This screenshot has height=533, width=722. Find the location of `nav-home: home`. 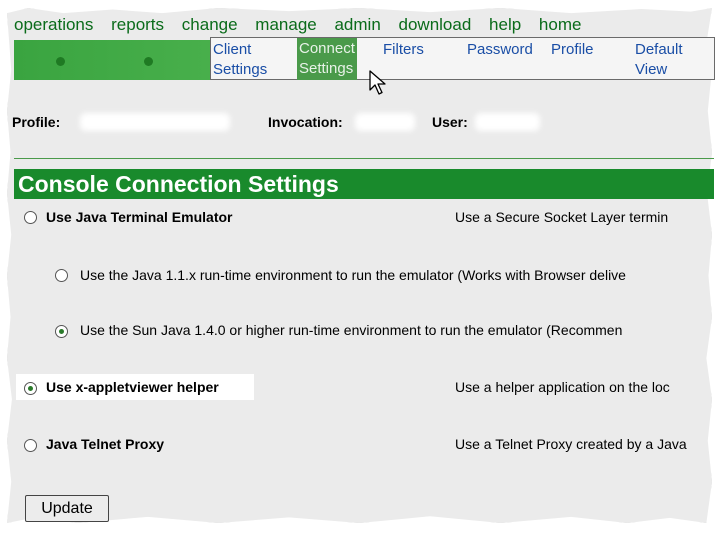

nav-home: home is located at coordinates (560, 24).